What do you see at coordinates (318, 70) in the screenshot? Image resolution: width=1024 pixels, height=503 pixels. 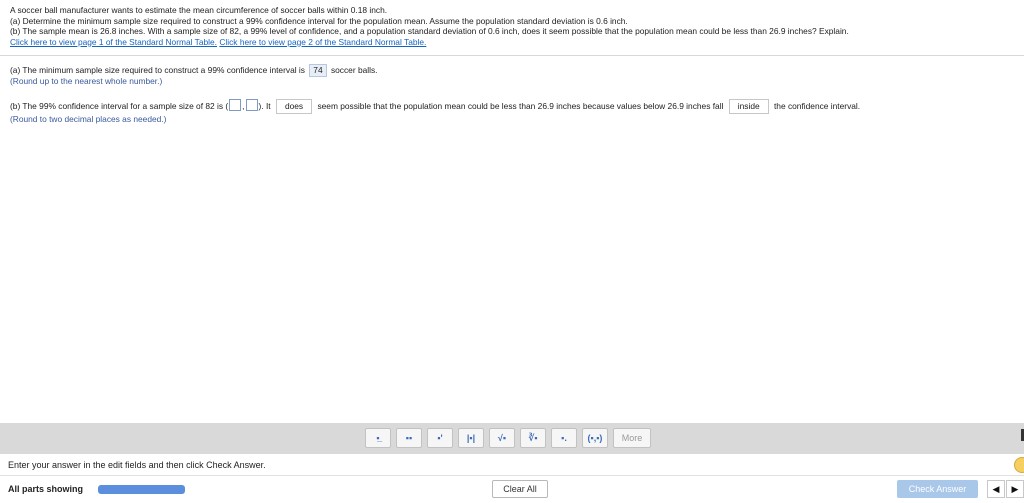 I see `answer-a-input: 74` at bounding box center [318, 70].